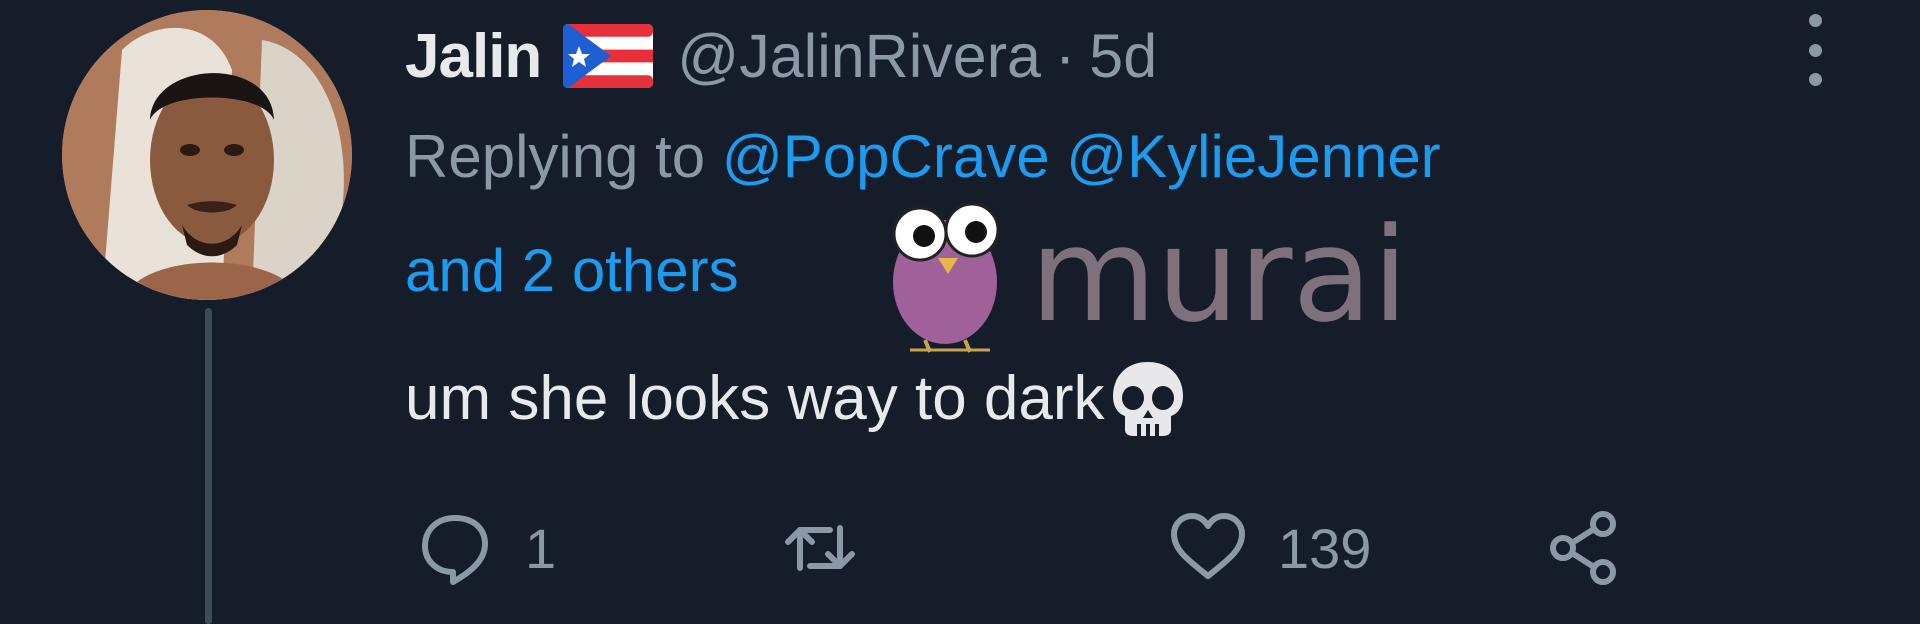 Image resolution: width=1920 pixels, height=624 pixels. I want to click on watermark-text: murai, so click(1219, 275).